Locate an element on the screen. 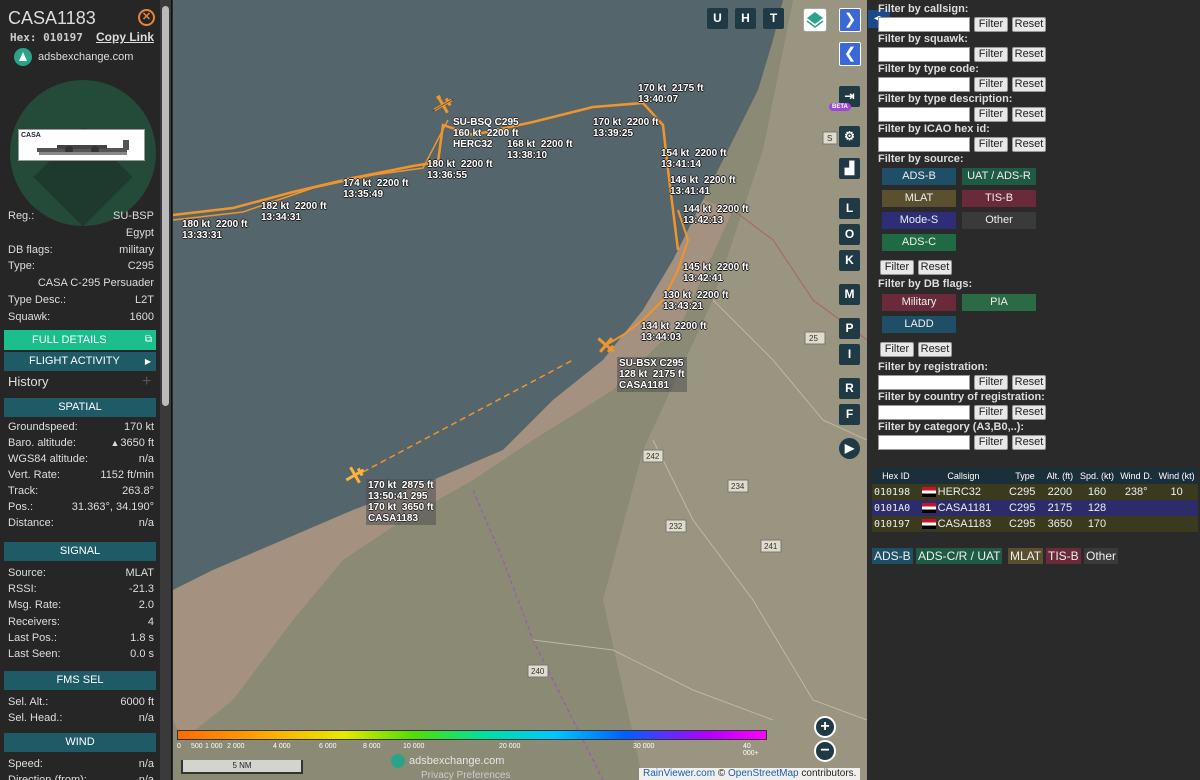 Image resolution: width=1200 pixels, height=780 pixels. filter-source-label: Filter by source: is located at coordinates (921, 159).